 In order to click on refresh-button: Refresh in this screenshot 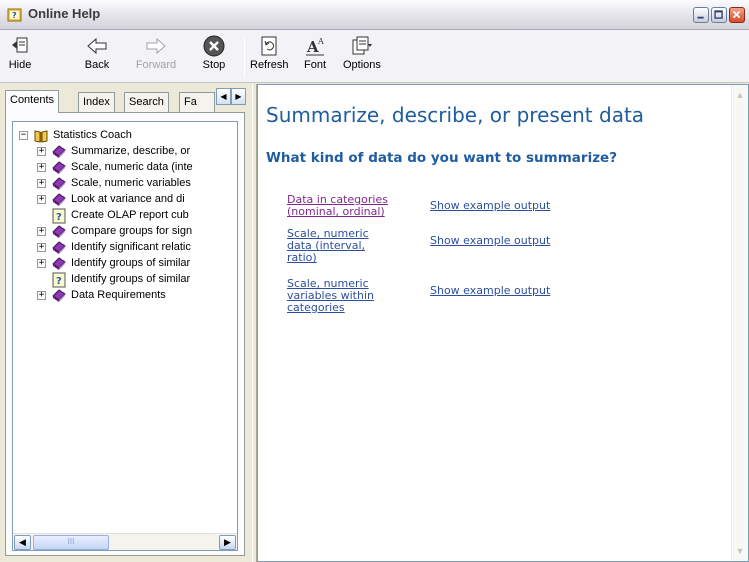, I will do `click(269, 52)`.